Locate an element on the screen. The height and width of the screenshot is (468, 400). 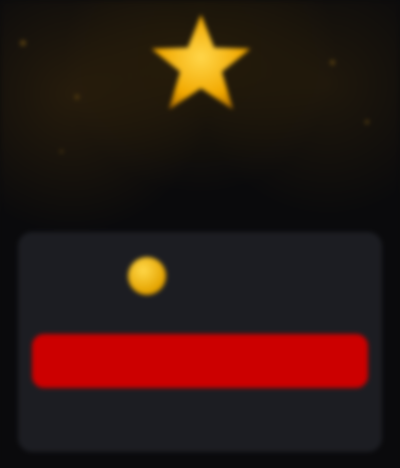
coin-icon is located at coordinates (147, 276).